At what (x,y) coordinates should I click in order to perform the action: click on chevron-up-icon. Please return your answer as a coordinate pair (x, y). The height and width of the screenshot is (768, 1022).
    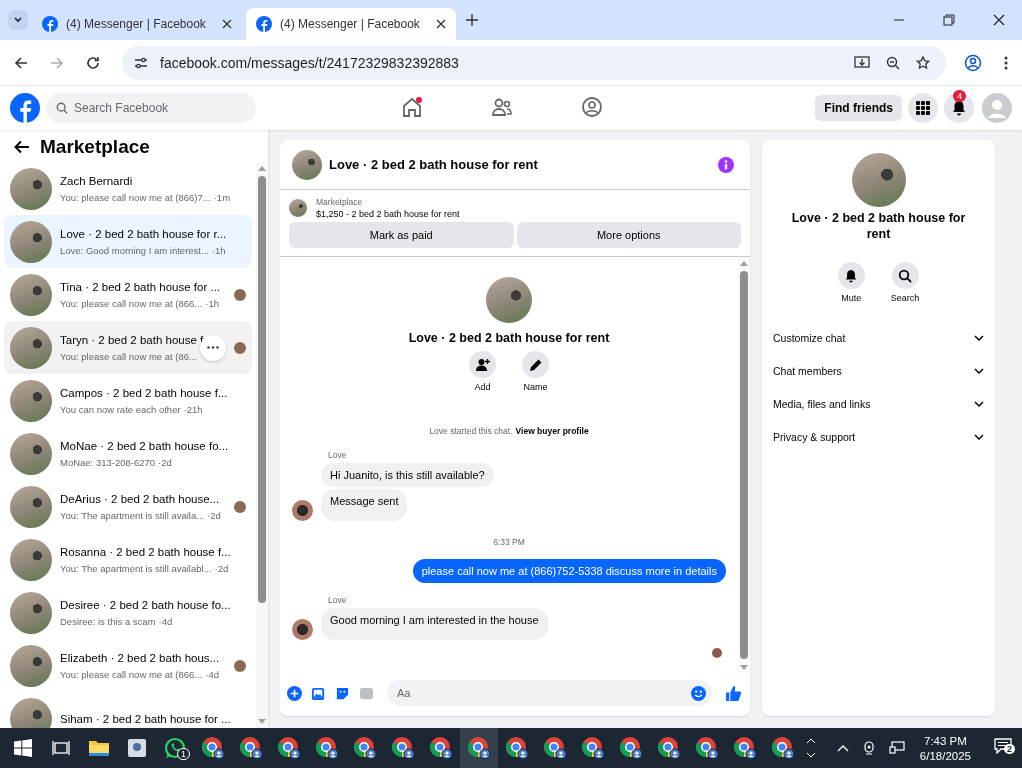
    Looking at the image, I should click on (842, 748).